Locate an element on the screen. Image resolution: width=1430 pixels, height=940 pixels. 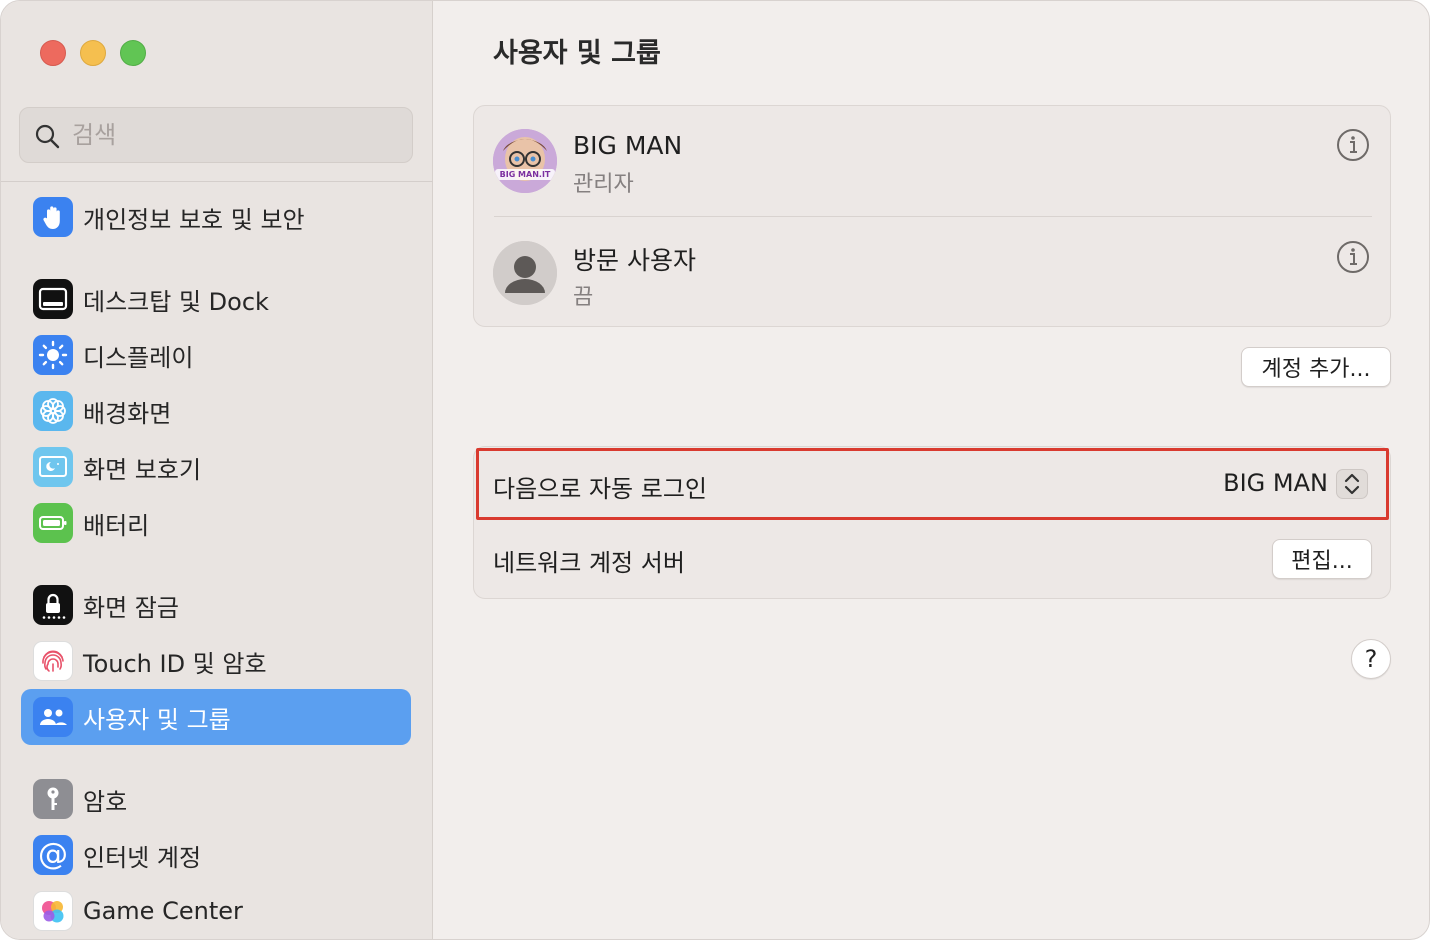
user-role: 관리자 is located at coordinates (603, 184).